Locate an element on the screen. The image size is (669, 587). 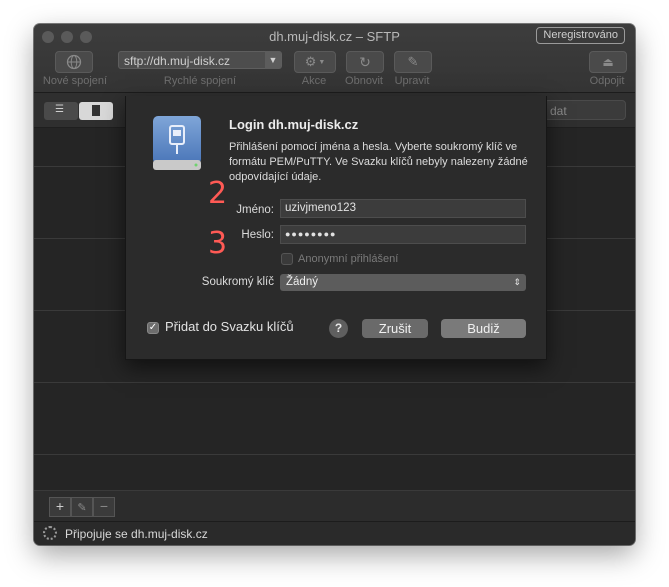
edit-label: Upravit is located at coordinates (412, 81).